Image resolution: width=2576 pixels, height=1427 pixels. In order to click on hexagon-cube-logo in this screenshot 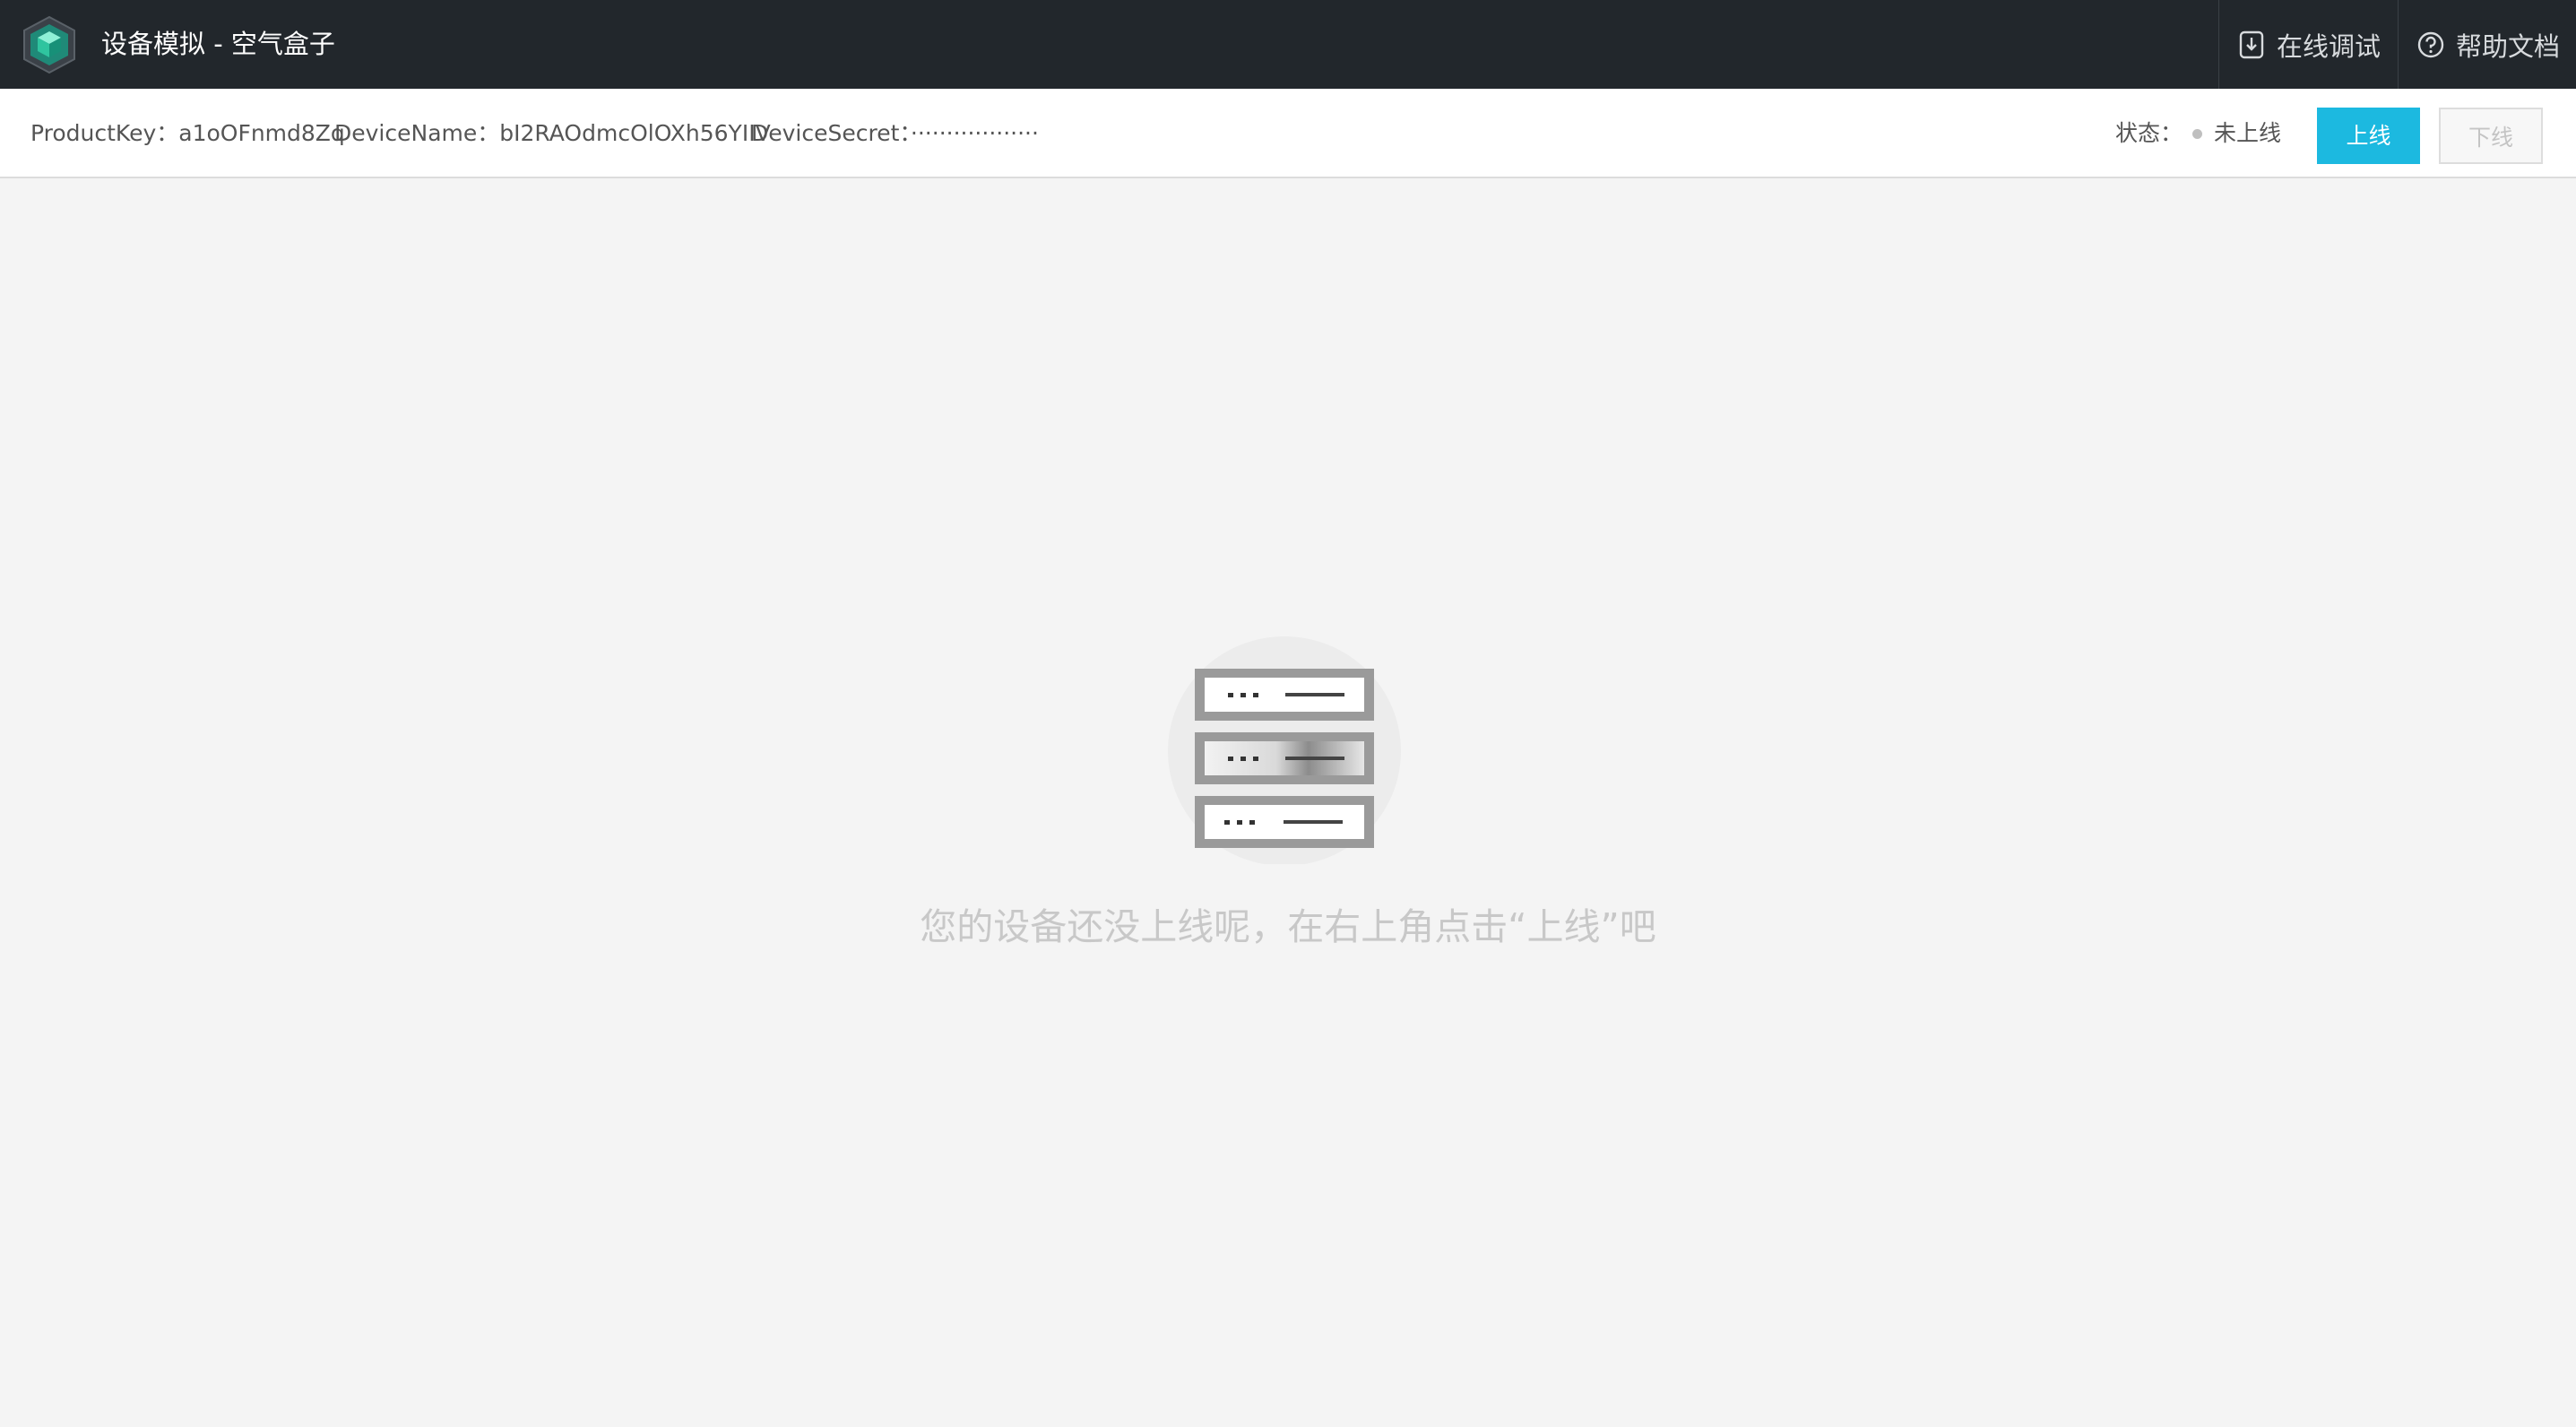, I will do `click(49, 44)`.